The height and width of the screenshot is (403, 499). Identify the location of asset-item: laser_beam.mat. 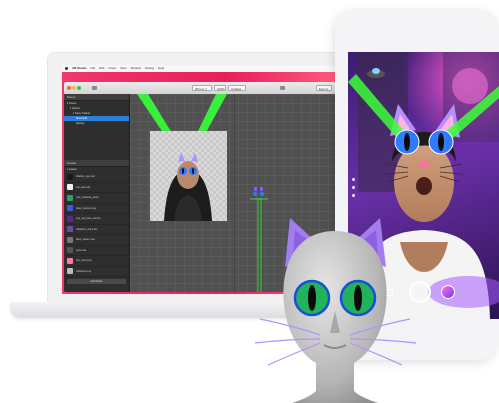
(96, 240).